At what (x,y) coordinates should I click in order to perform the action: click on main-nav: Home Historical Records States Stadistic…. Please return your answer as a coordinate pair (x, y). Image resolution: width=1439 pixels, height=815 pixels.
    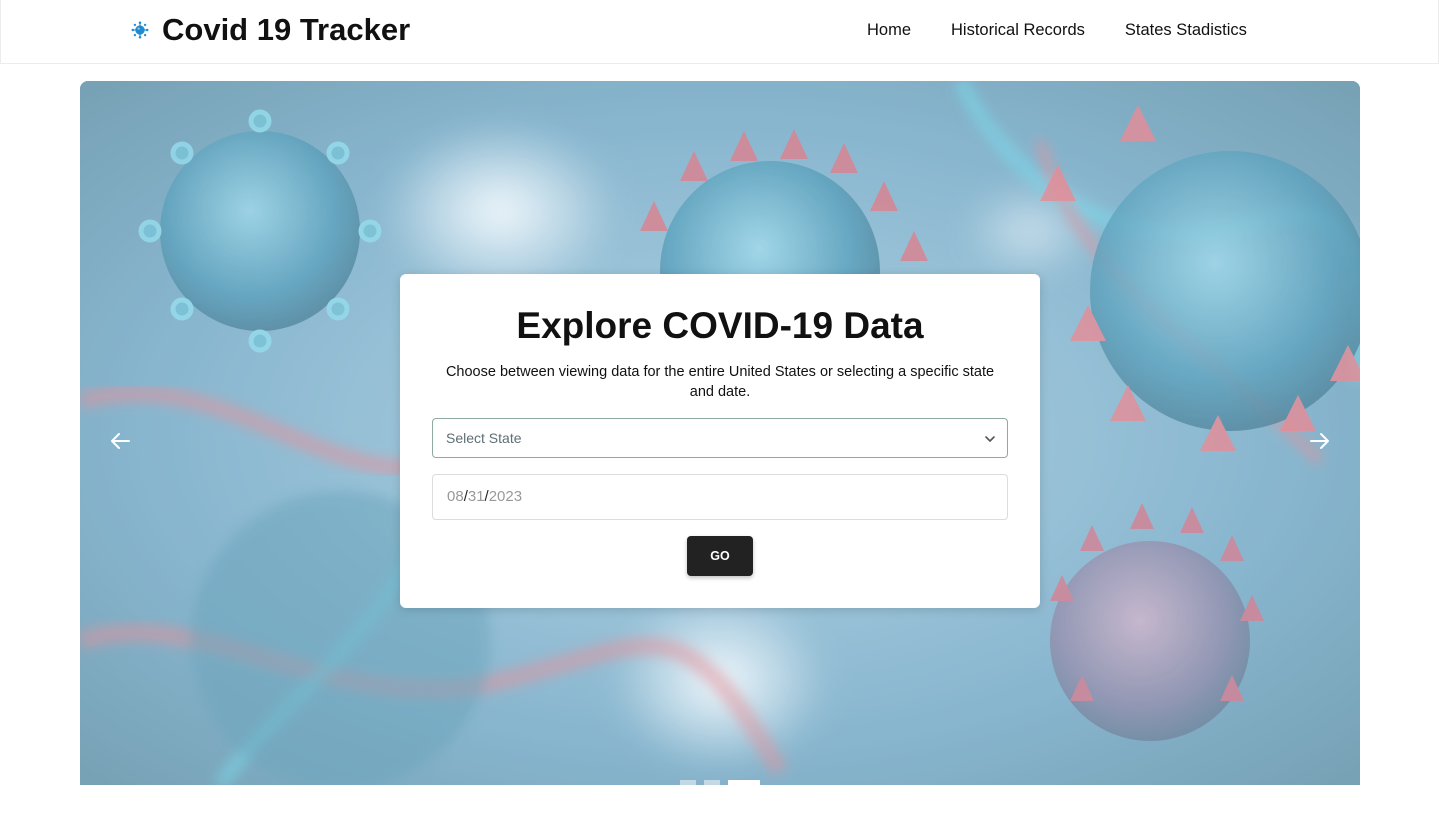
    Looking at the image, I should click on (1057, 30).